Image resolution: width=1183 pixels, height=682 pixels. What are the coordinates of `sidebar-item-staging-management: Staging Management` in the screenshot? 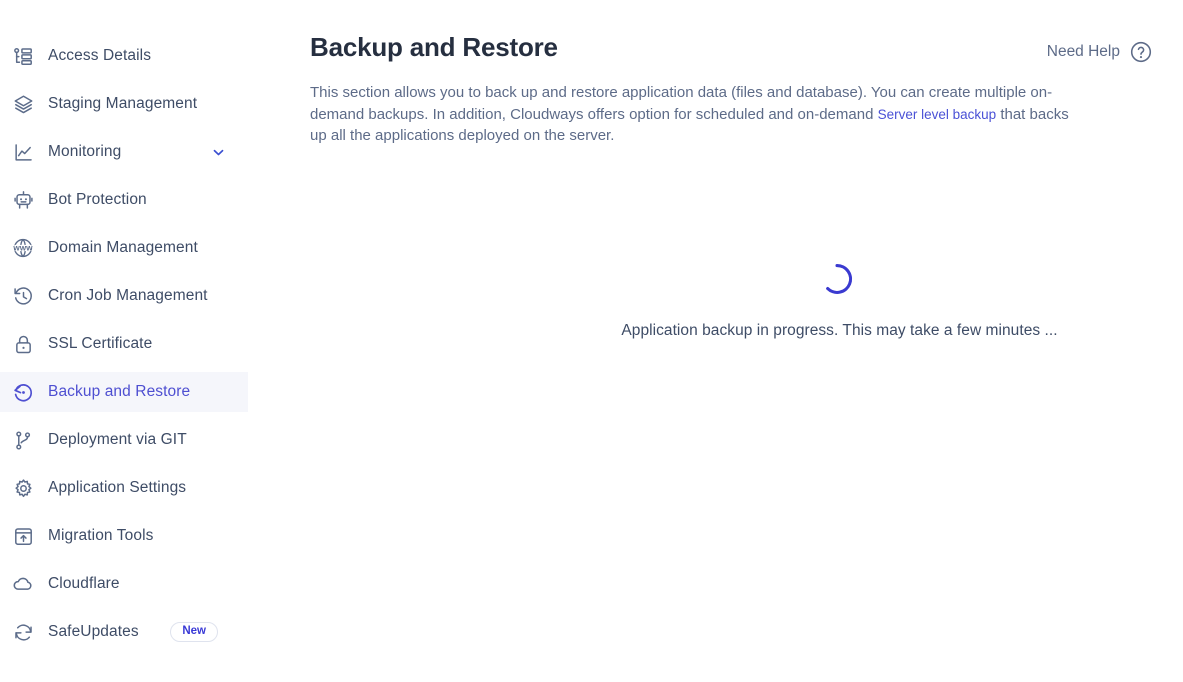 It's located at (124, 104).